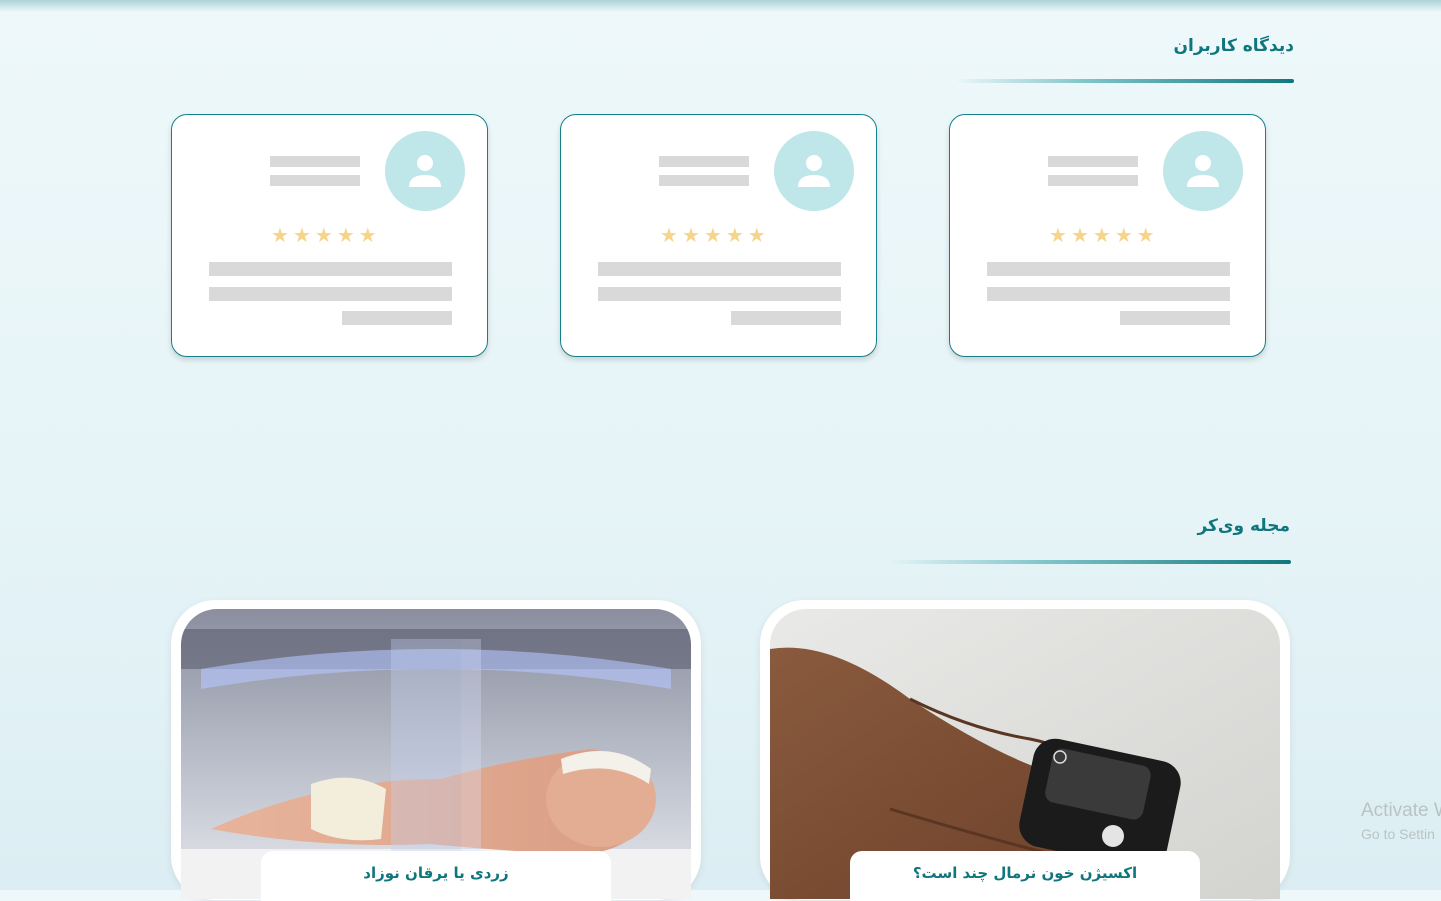 Image resolution: width=1441 pixels, height=901 pixels. Describe the element at coordinates (1243, 526) in the screenshot. I see `magazine-section-title: مجله وی‌کر` at that location.